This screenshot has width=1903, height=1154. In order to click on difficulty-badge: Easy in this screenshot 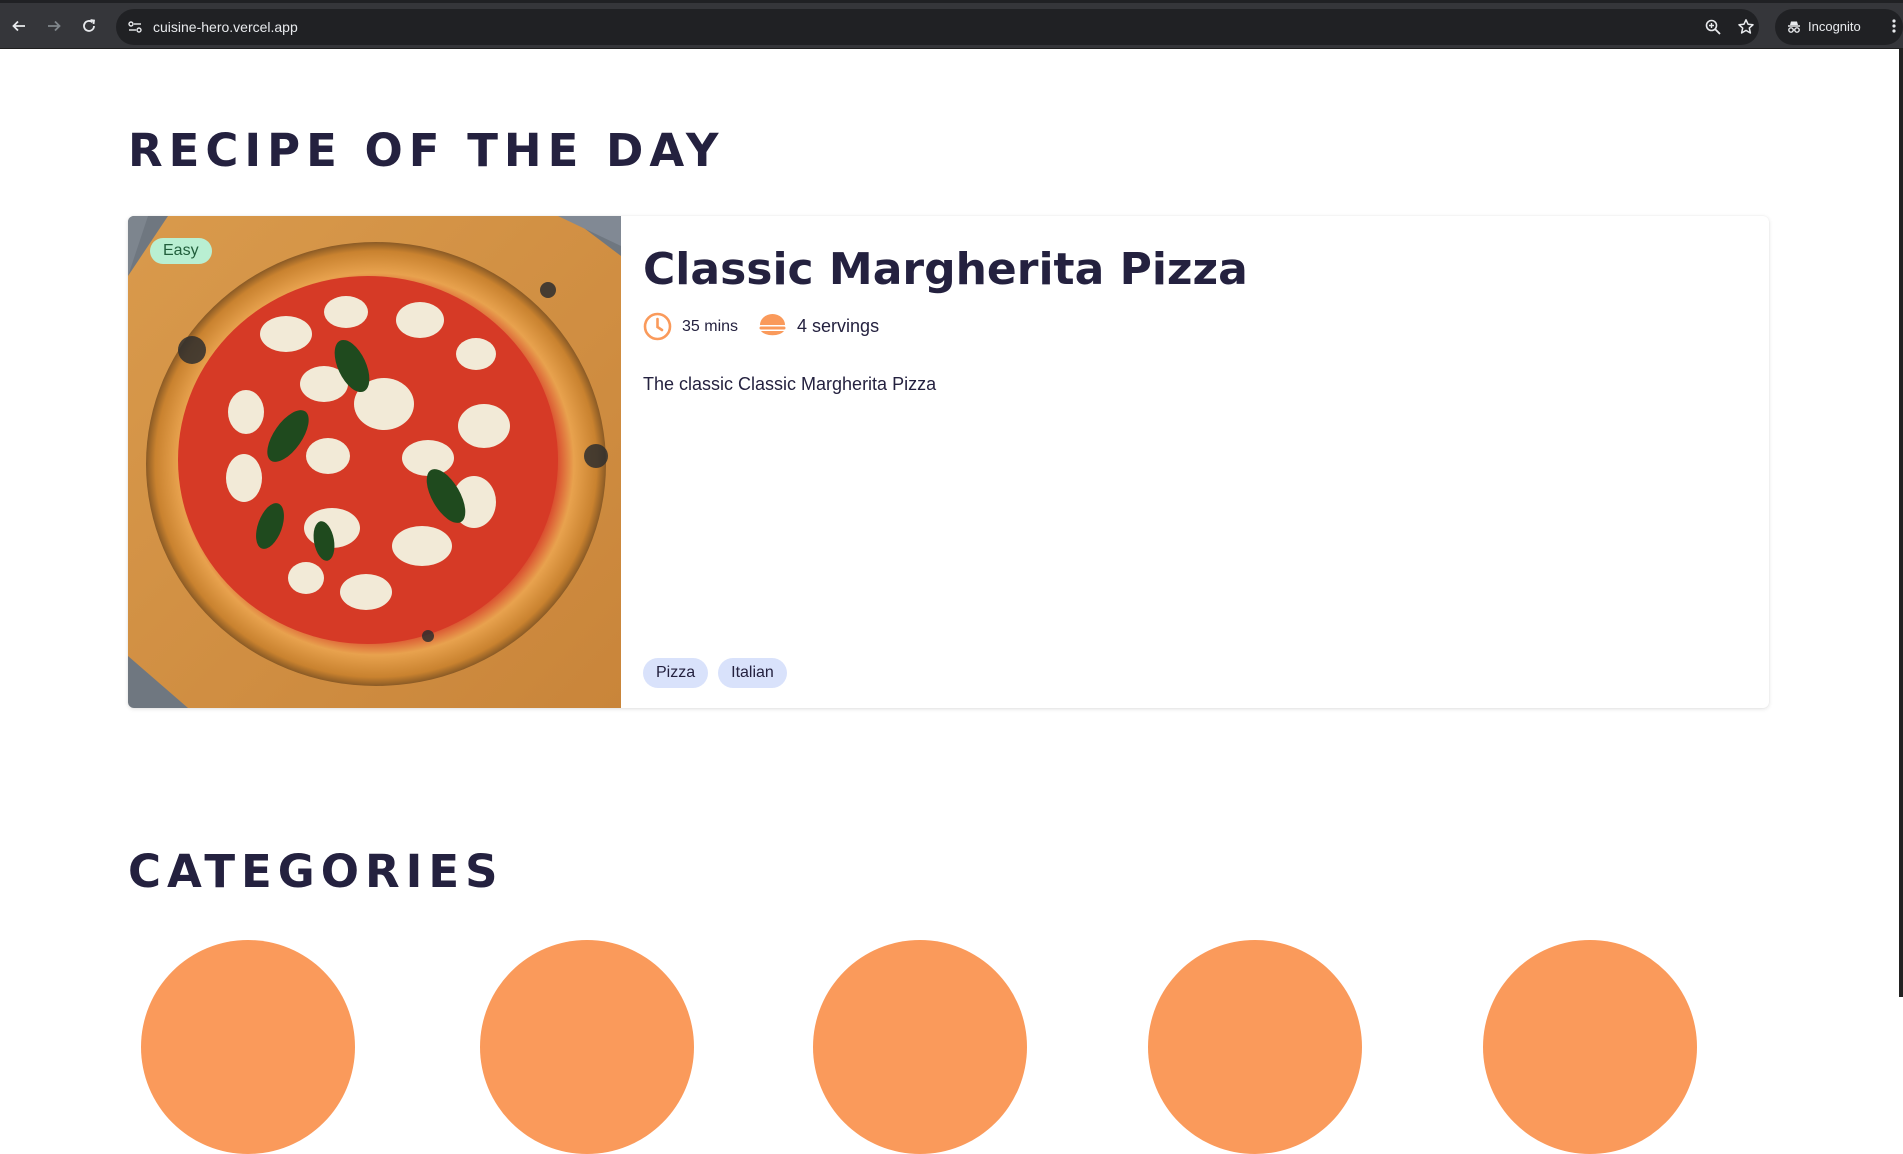, I will do `click(181, 251)`.